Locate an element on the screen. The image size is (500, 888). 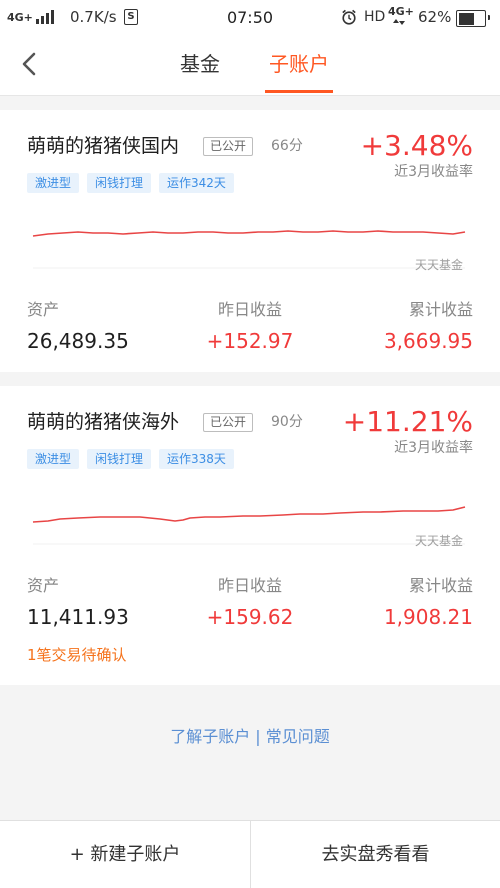
asset-stat: 资产 11,411.93 is located at coordinates (78, 602).